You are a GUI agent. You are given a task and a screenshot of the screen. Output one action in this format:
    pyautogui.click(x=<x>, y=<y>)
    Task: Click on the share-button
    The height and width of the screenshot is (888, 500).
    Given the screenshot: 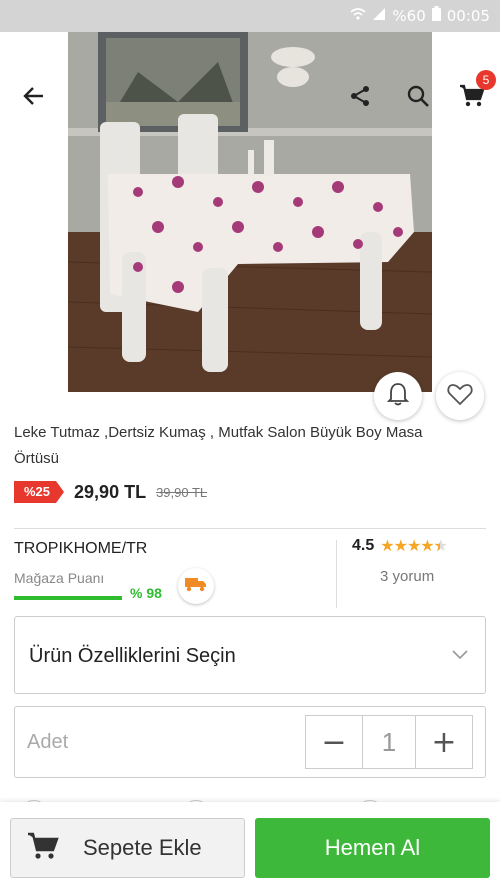 What is the action you would take?
    pyautogui.click(x=360, y=98)
    